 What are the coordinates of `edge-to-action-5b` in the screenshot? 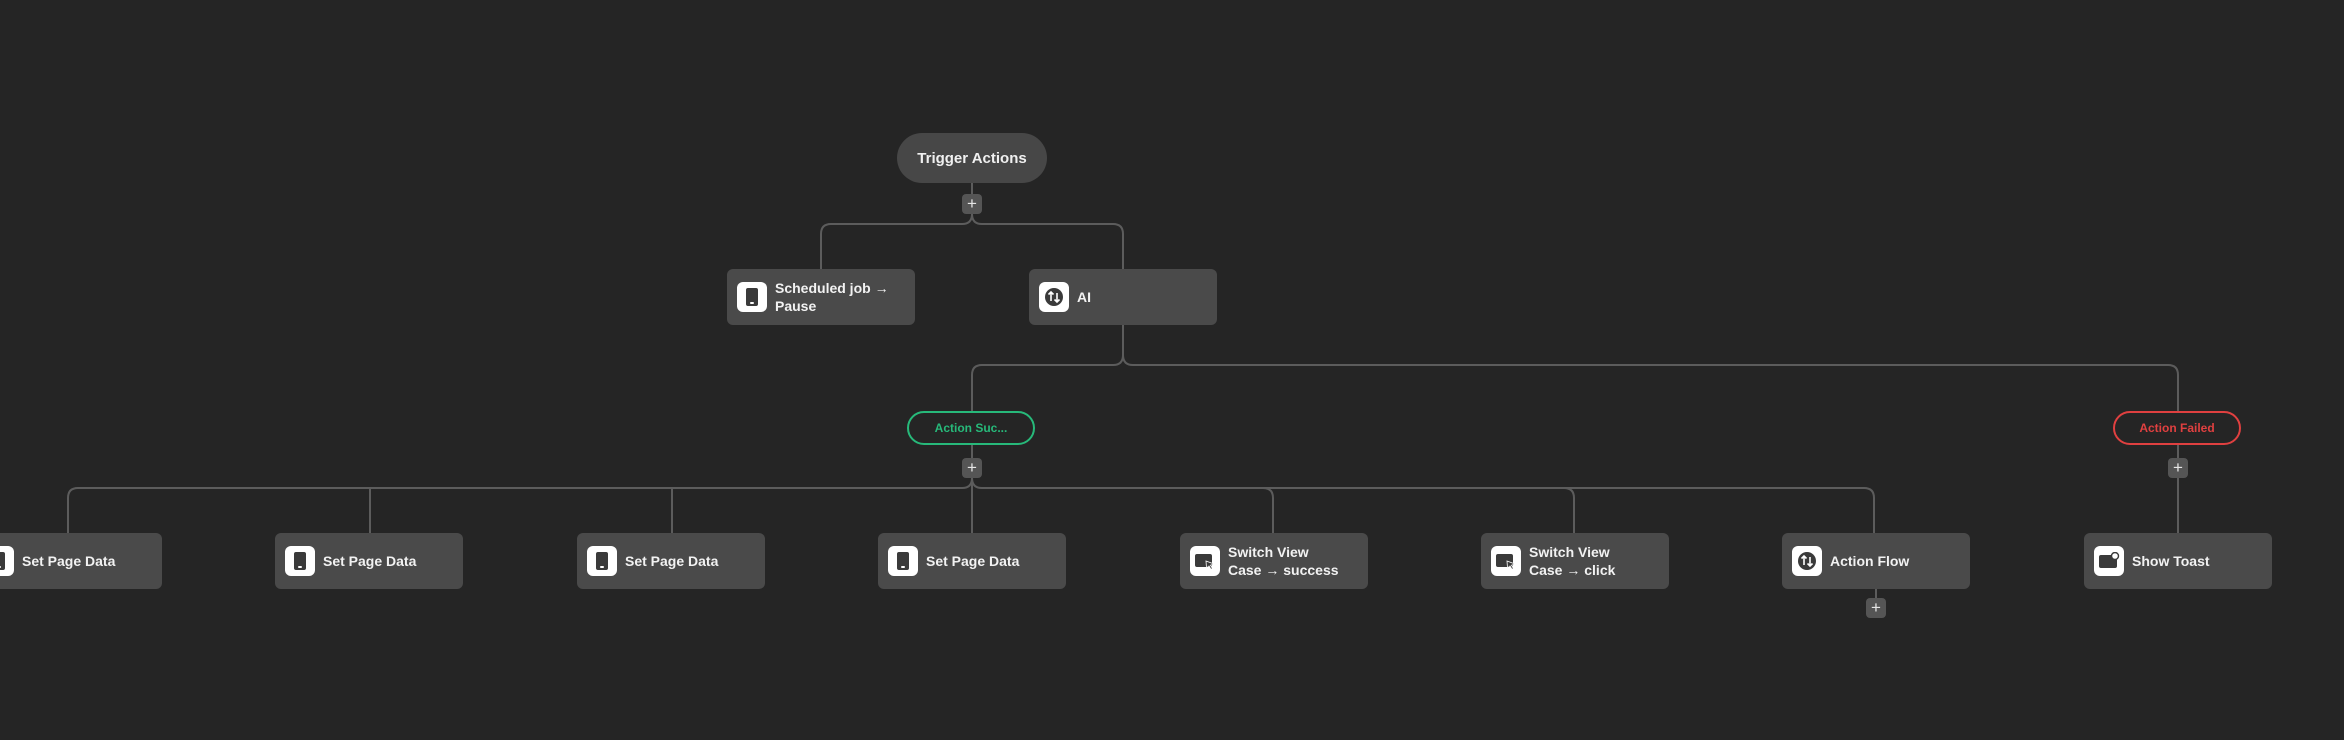 It's located at (1268, 510).